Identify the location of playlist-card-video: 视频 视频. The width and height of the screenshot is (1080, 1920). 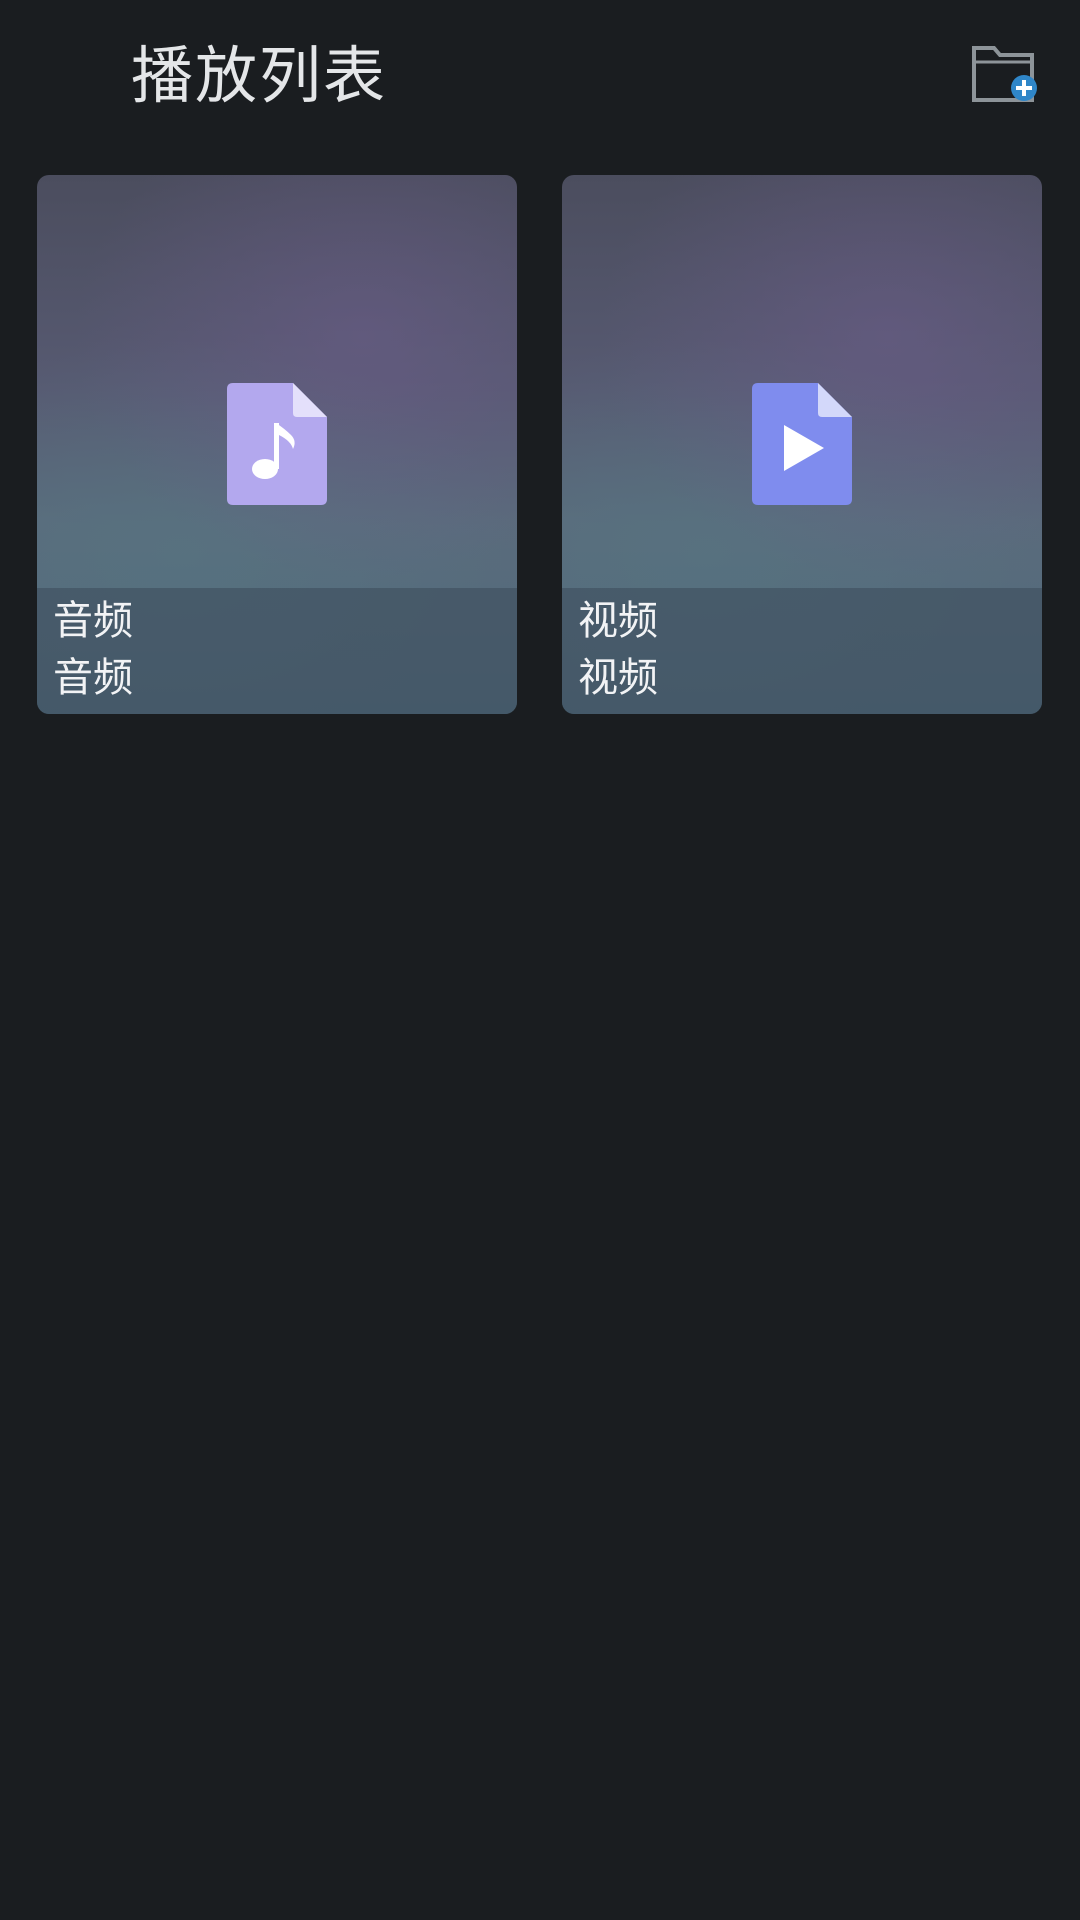
(802, 444).